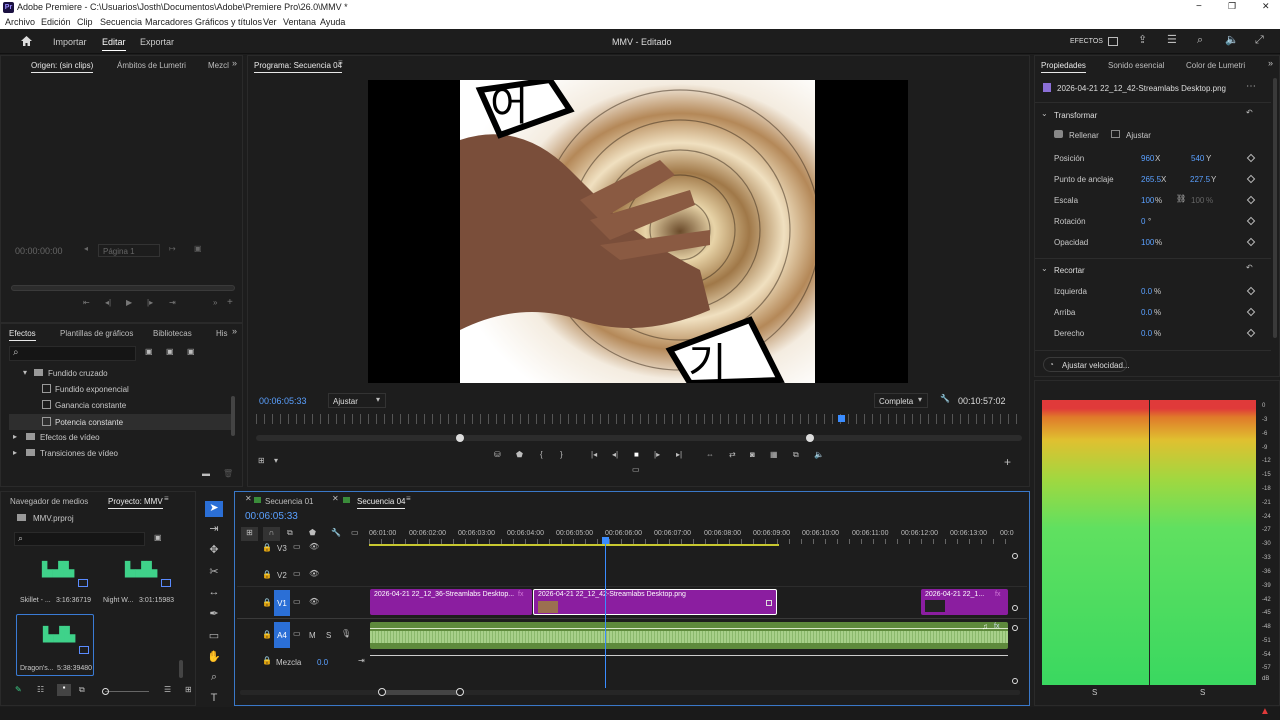 This screenshot has width=1280, height=720. What do you see at coordinates (138, 580) in the screenshot?
I see `project-item: ▙▟▙ Night W... 3:01:15983` at bounding box center [138, 580].